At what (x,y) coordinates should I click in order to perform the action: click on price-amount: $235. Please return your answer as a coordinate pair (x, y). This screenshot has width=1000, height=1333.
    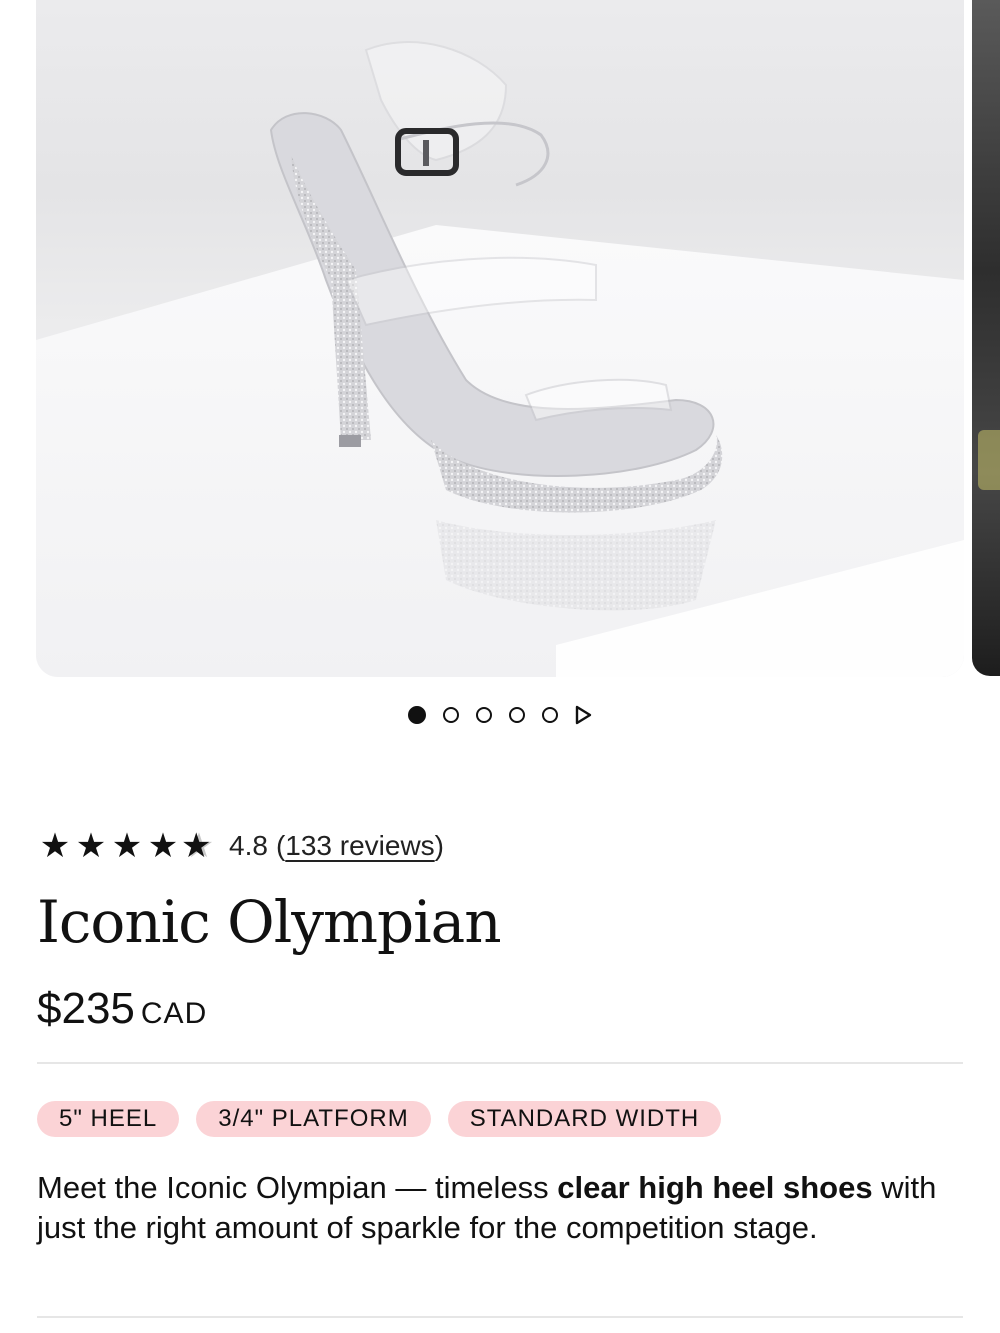
    Looking at the image, I should click on (86, 1008).